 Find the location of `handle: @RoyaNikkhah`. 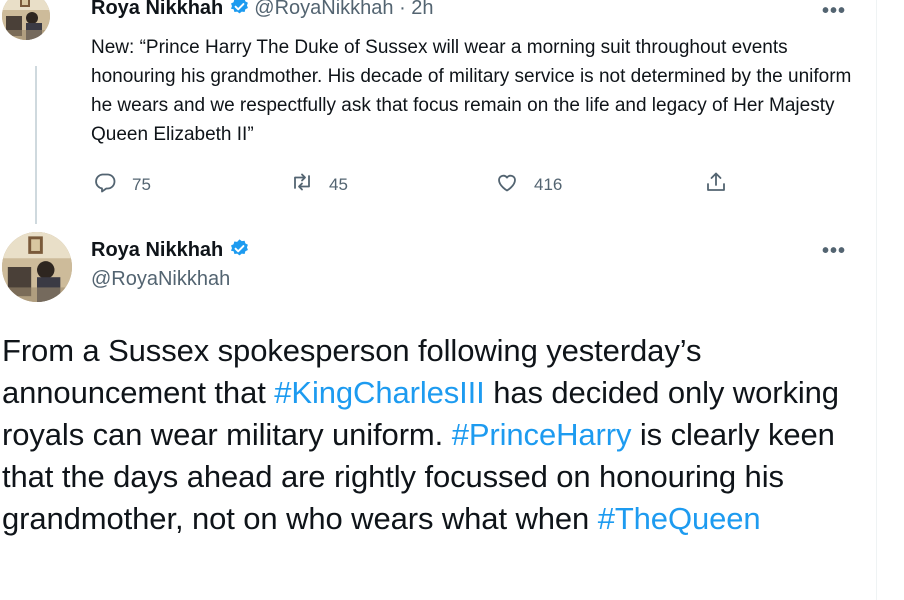

handle: @RoyaNikkhah is located at coordinates (160, 279).